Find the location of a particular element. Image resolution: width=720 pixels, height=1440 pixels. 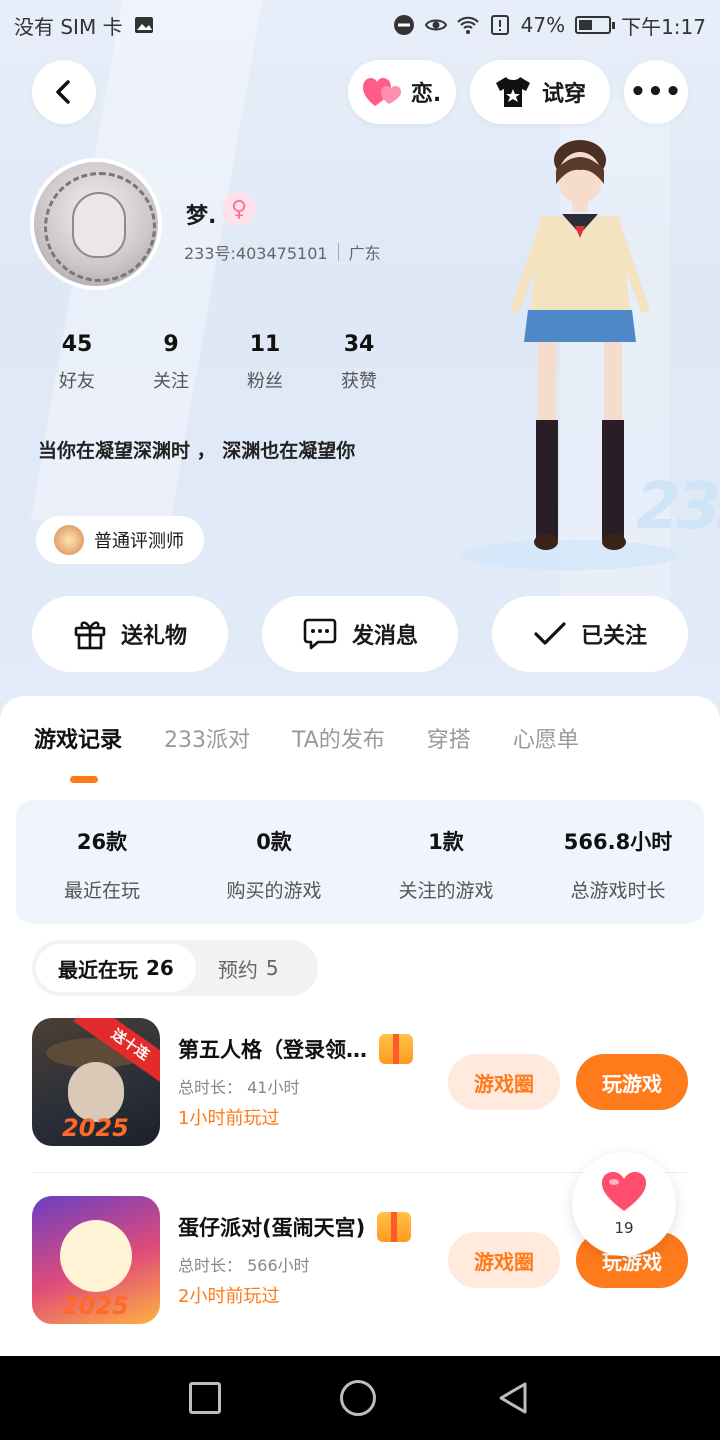

game-summary: 26款 最近在玩 0款 购买的游戏 1款 关注的游戏 566.8小时 总游戏时长 is located at coordinates (360, 862).